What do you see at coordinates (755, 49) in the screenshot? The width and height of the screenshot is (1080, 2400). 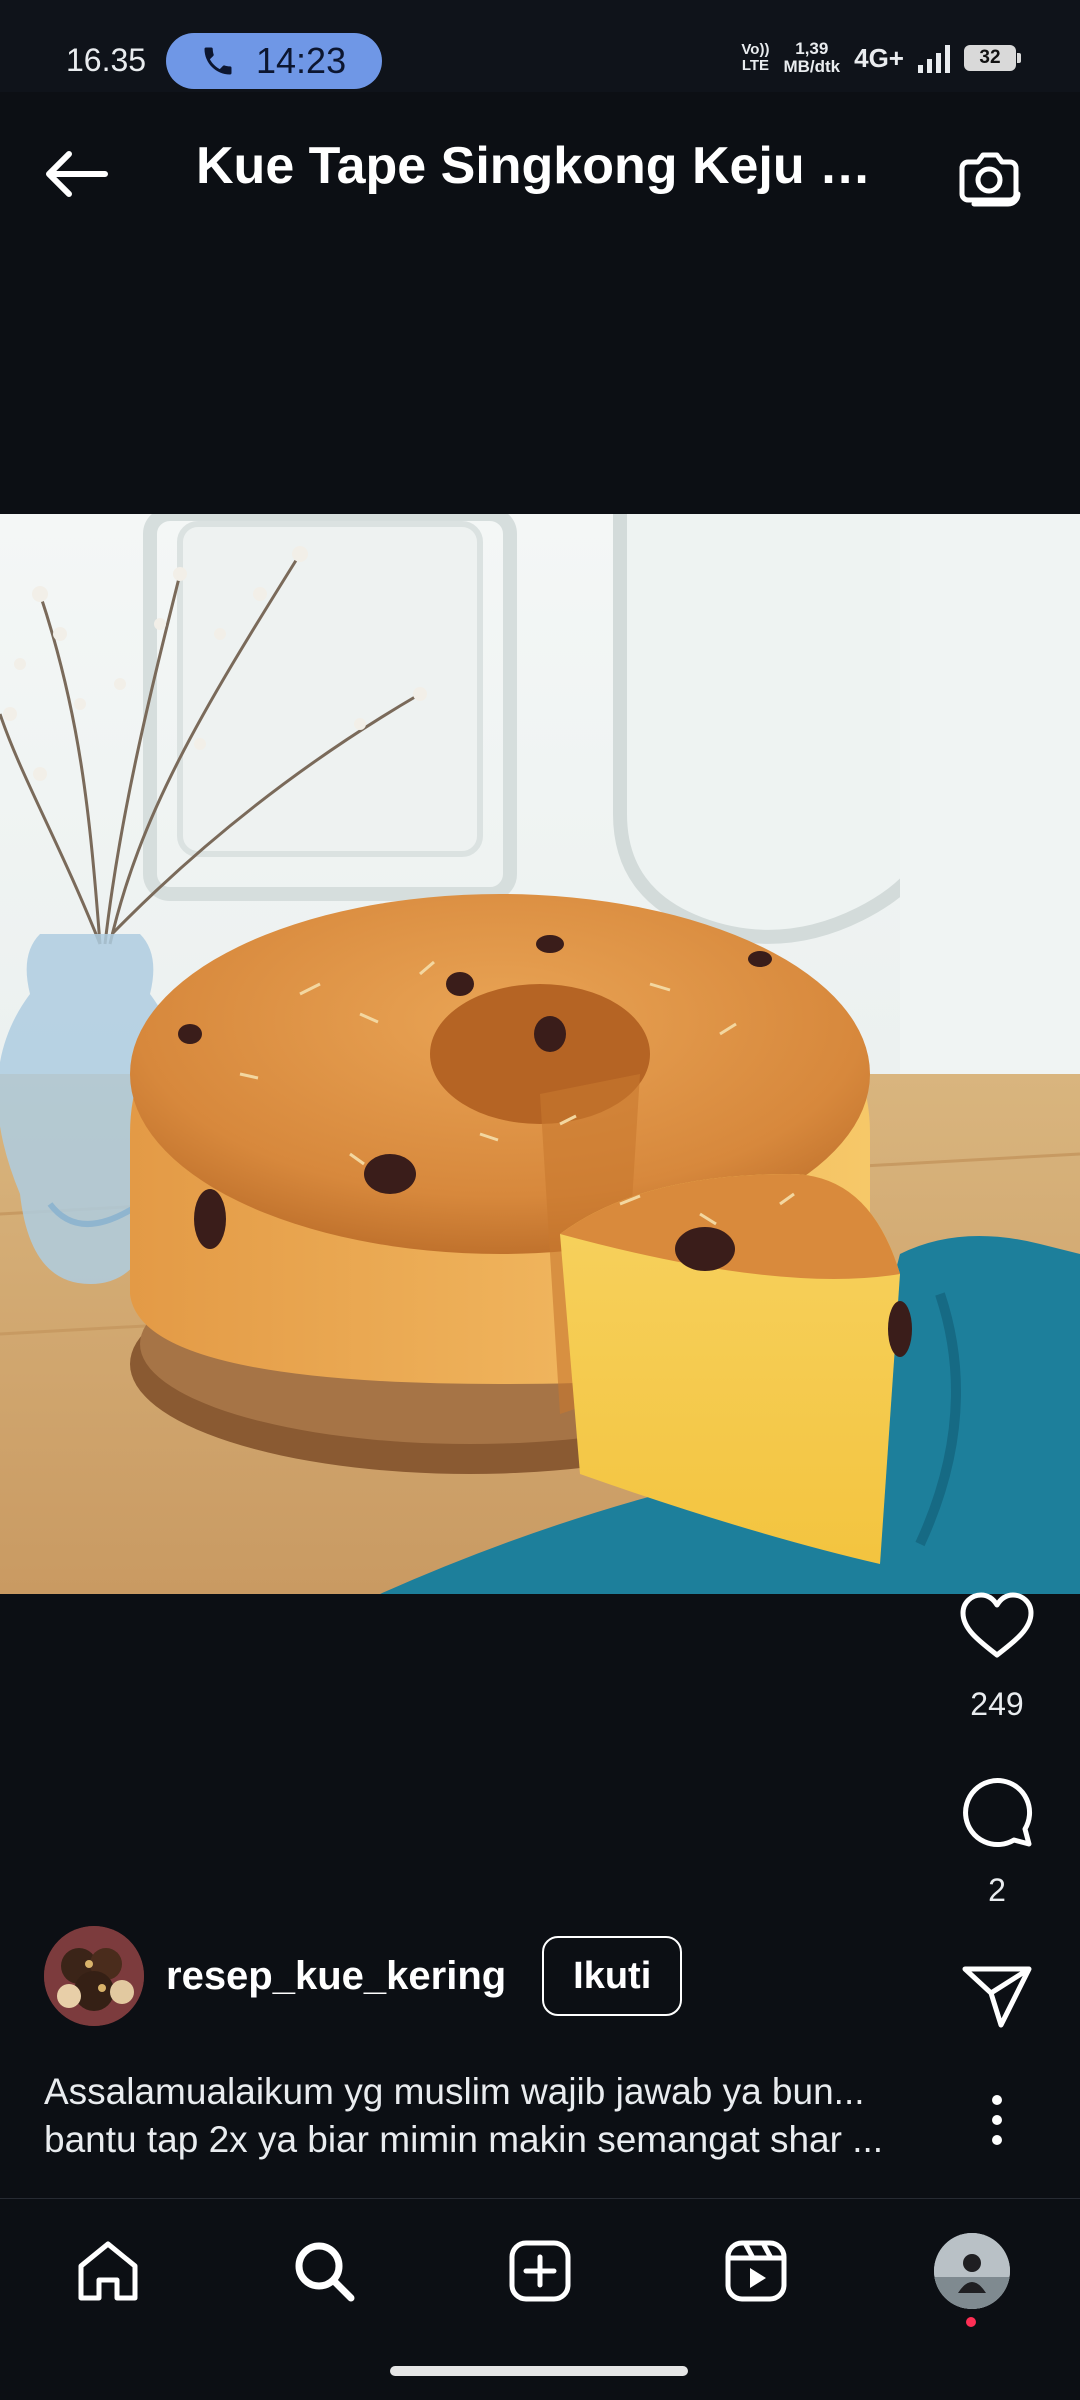 I see `volte-label: Vo))` at bounding box center [755, 49].